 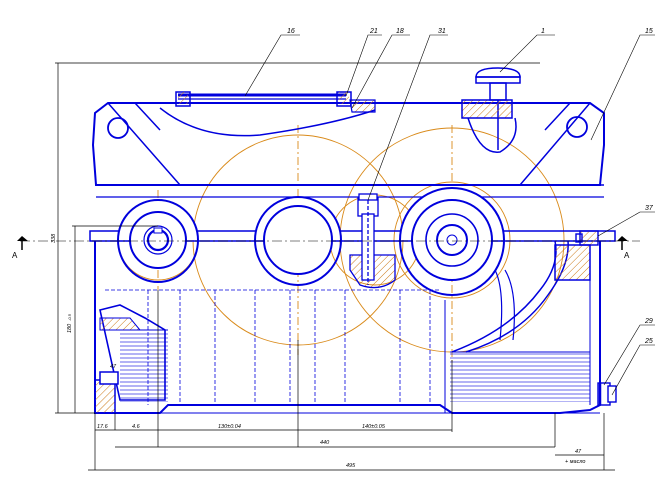 What do you see at coordinates (543, 31) in the screenshot?
I see `callout-1: 1` at bounding box center [543, 31].